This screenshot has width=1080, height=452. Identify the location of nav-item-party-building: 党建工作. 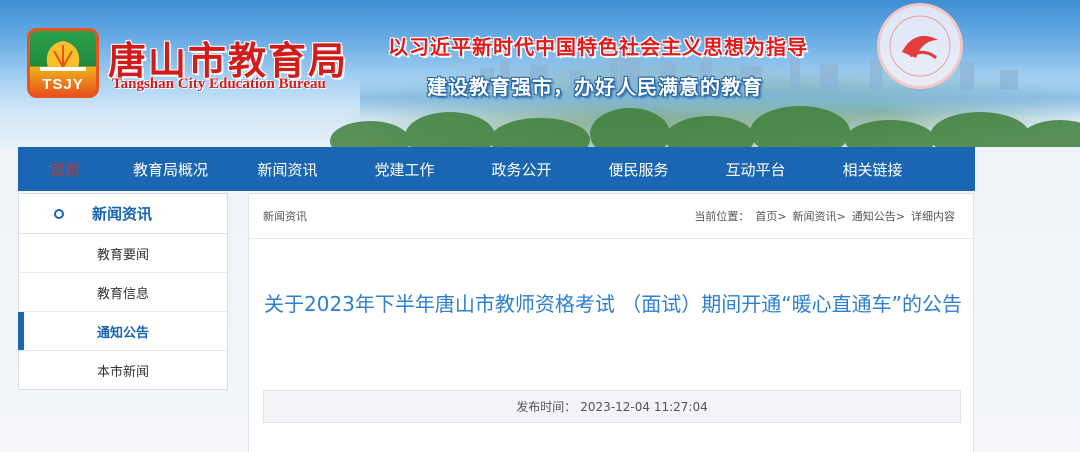
(404, 169).